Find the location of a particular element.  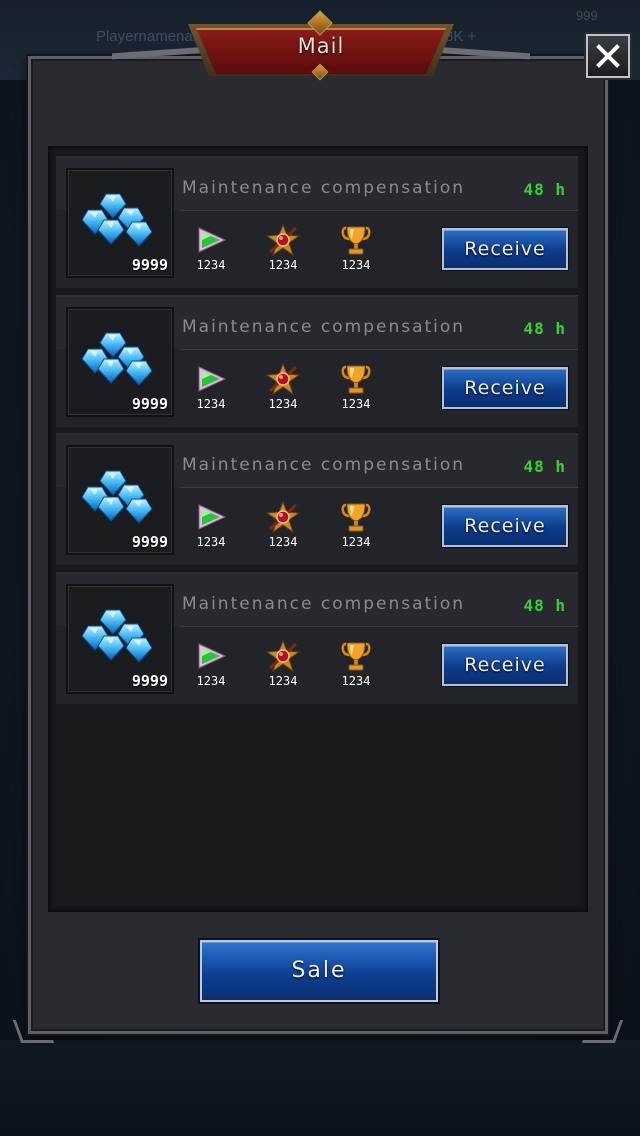

close-icon is located at coordinates (608, 56).